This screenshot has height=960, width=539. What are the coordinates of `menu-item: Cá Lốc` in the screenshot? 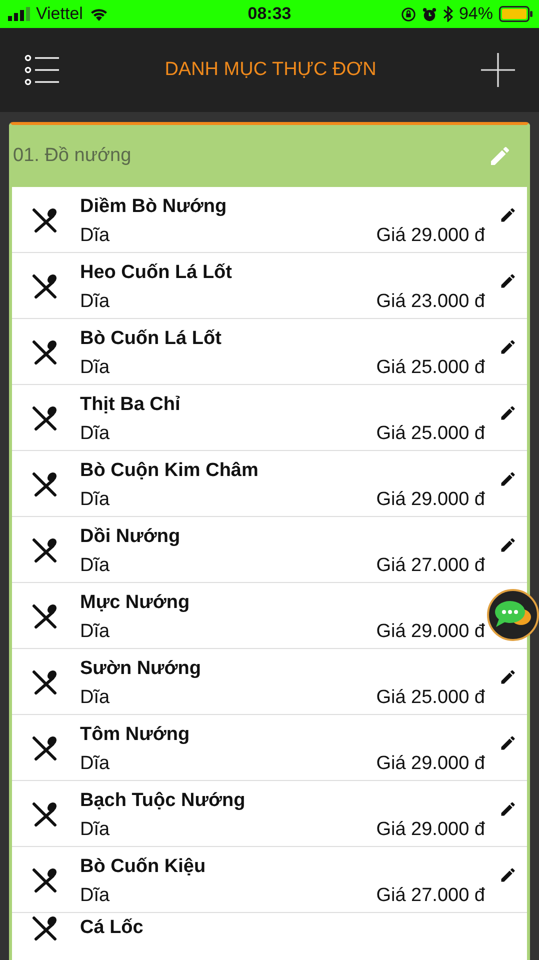 It's located at (258, 928).